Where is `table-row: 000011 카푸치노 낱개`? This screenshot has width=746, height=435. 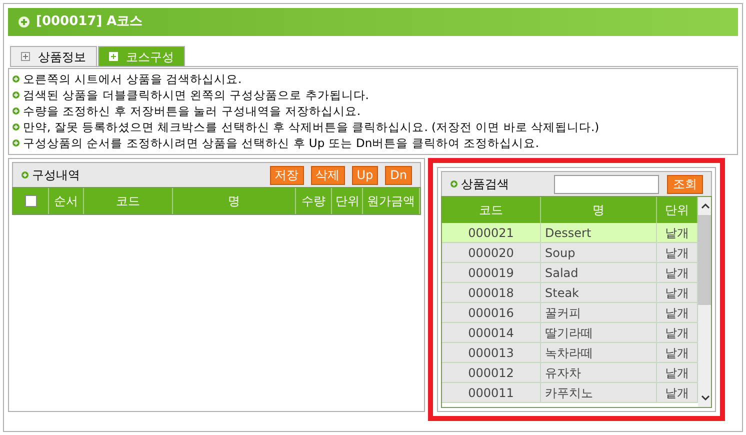 table-row: 000011 카푸치노 낱개 is located at coordinates (570, 393).